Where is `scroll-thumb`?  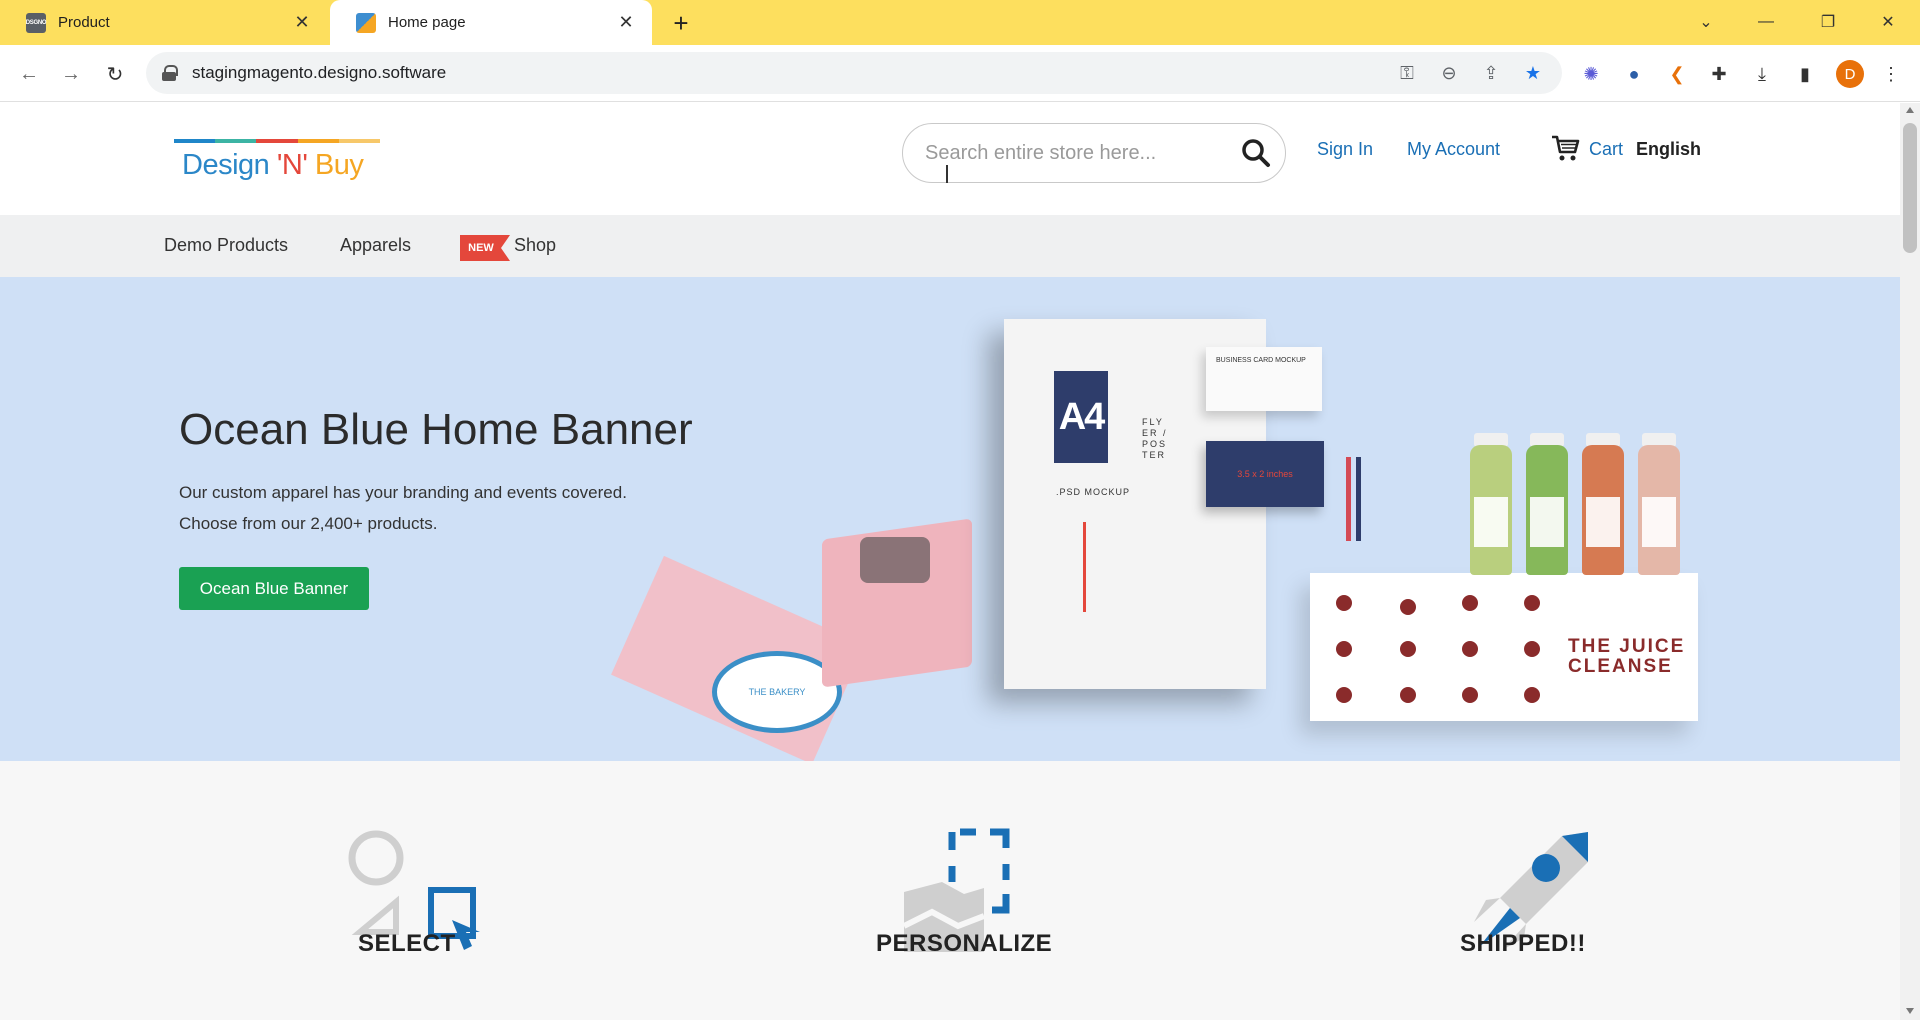 scroll-thumb is located at coordinates (1910, 188).